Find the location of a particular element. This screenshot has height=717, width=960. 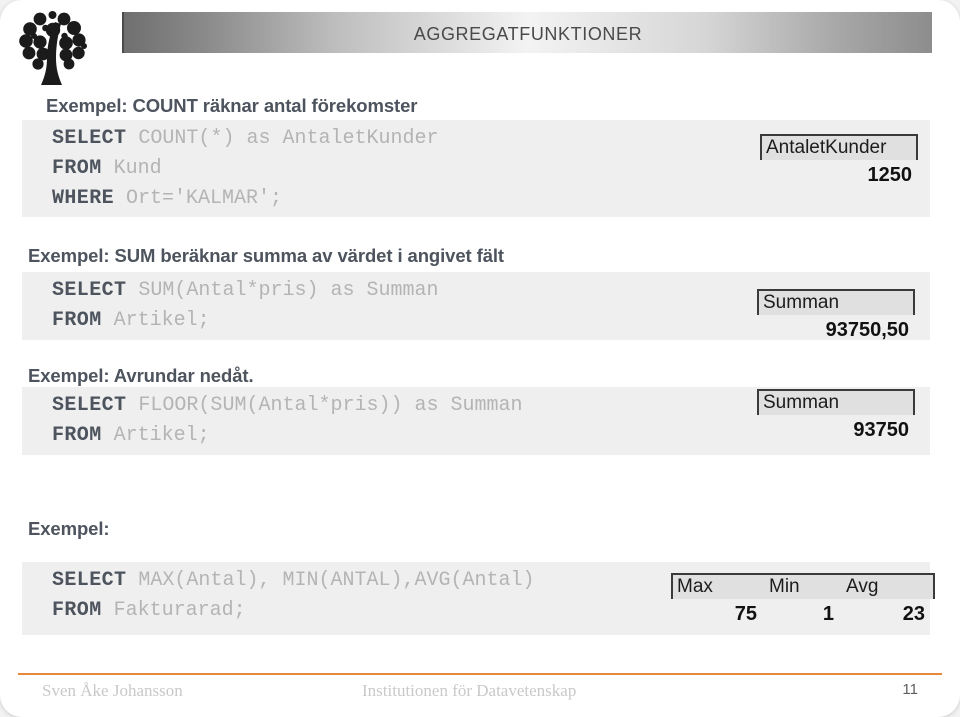

footer-department: Institutionen för Datavetenskap is located at coordinates (469, 690).